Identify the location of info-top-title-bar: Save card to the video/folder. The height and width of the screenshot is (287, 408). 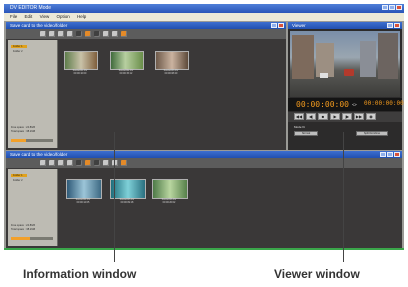
(146, 25).